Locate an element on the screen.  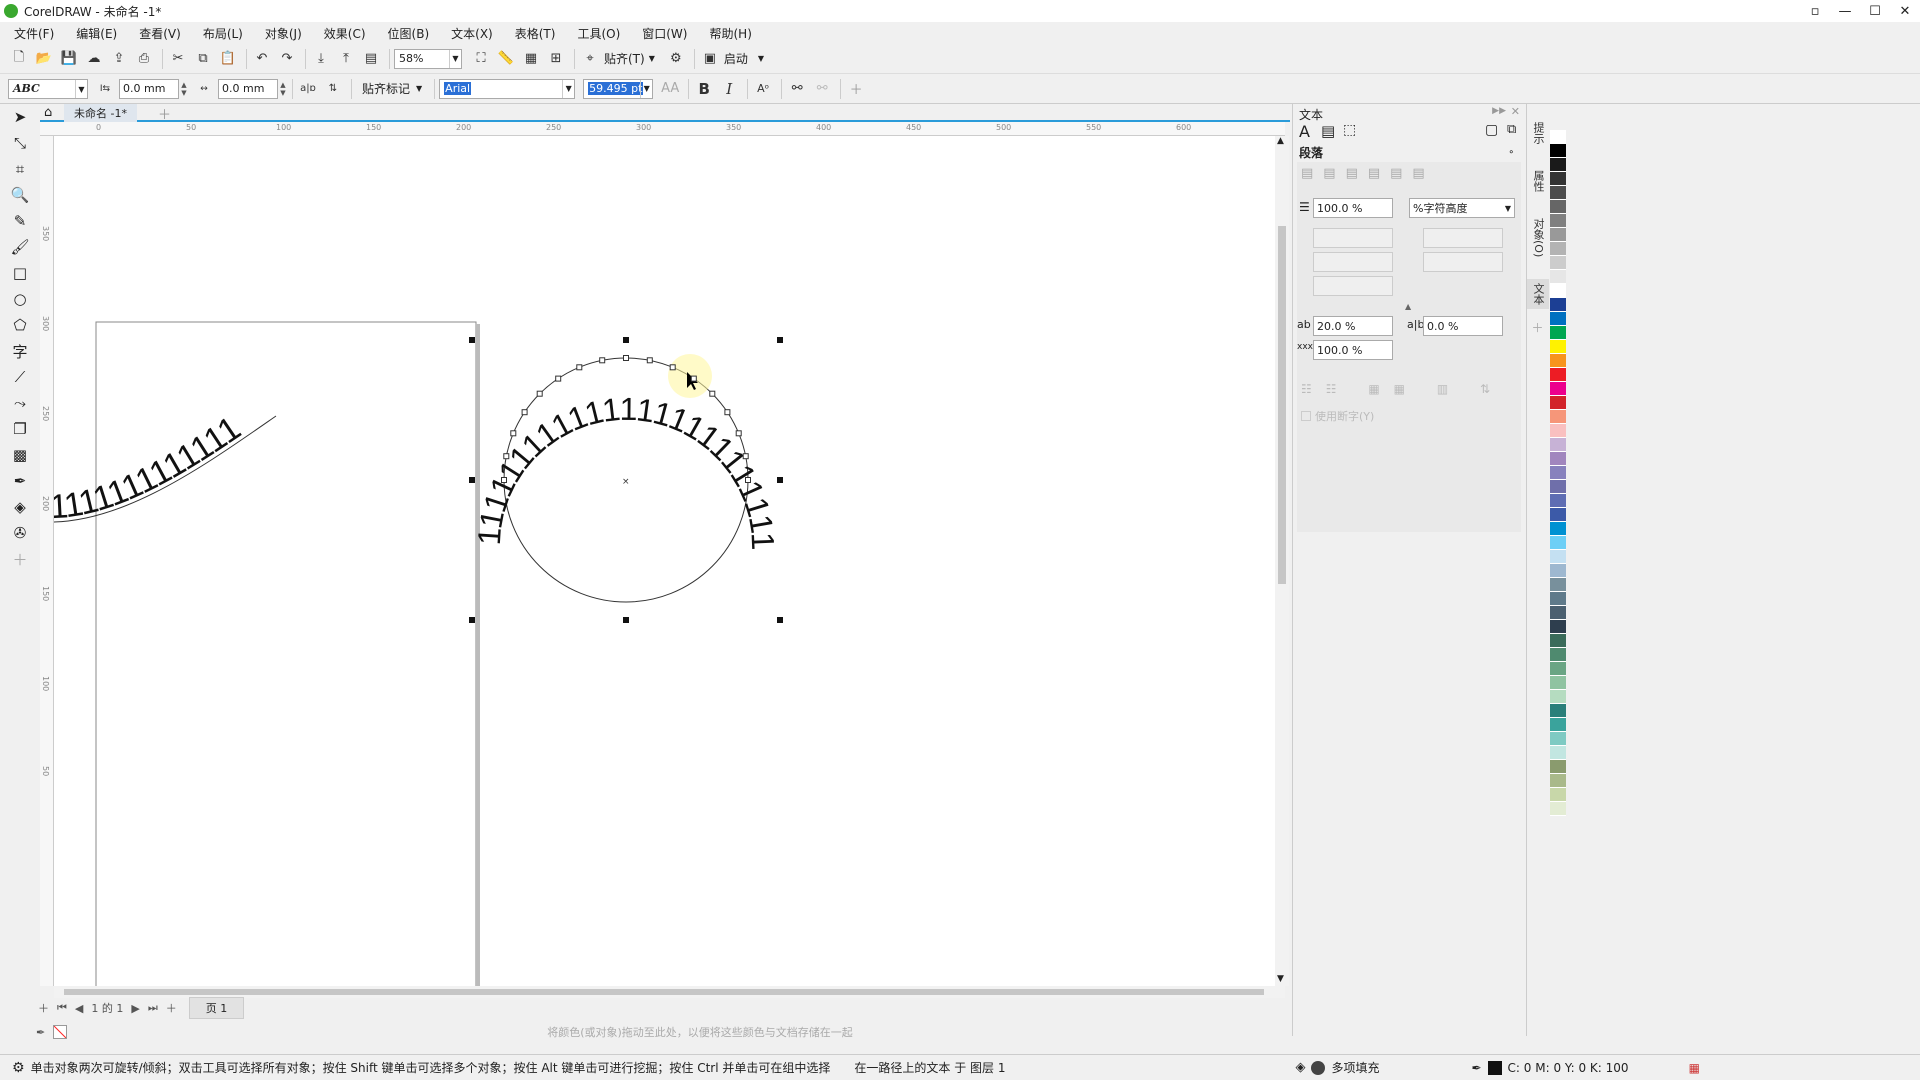
line-spacing-input: 100.0 % is located at coordinates (1353, 208).